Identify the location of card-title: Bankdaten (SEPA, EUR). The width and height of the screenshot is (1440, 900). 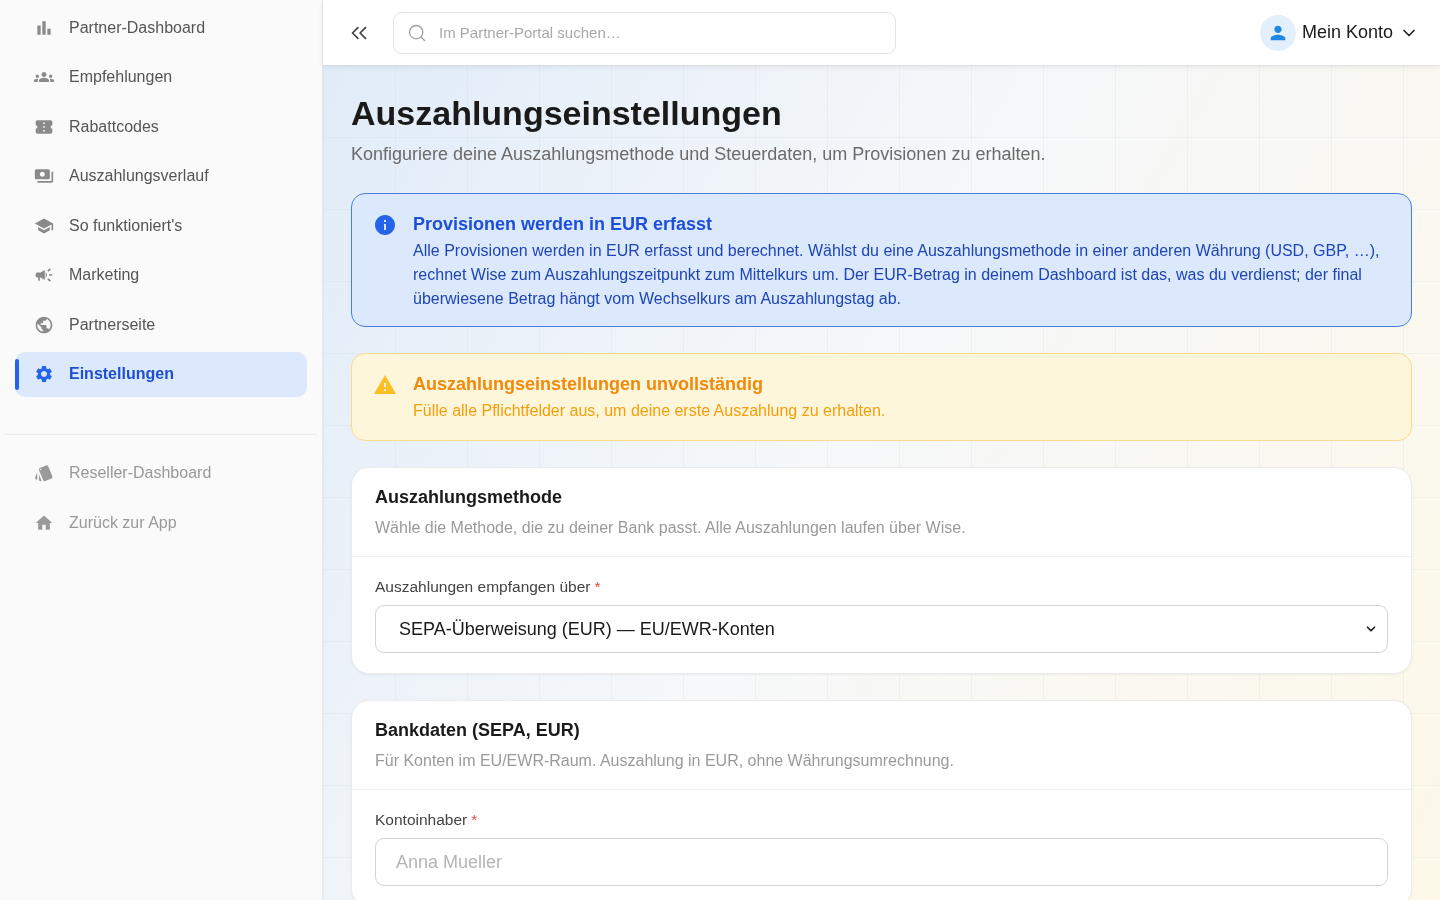
(478, 730).